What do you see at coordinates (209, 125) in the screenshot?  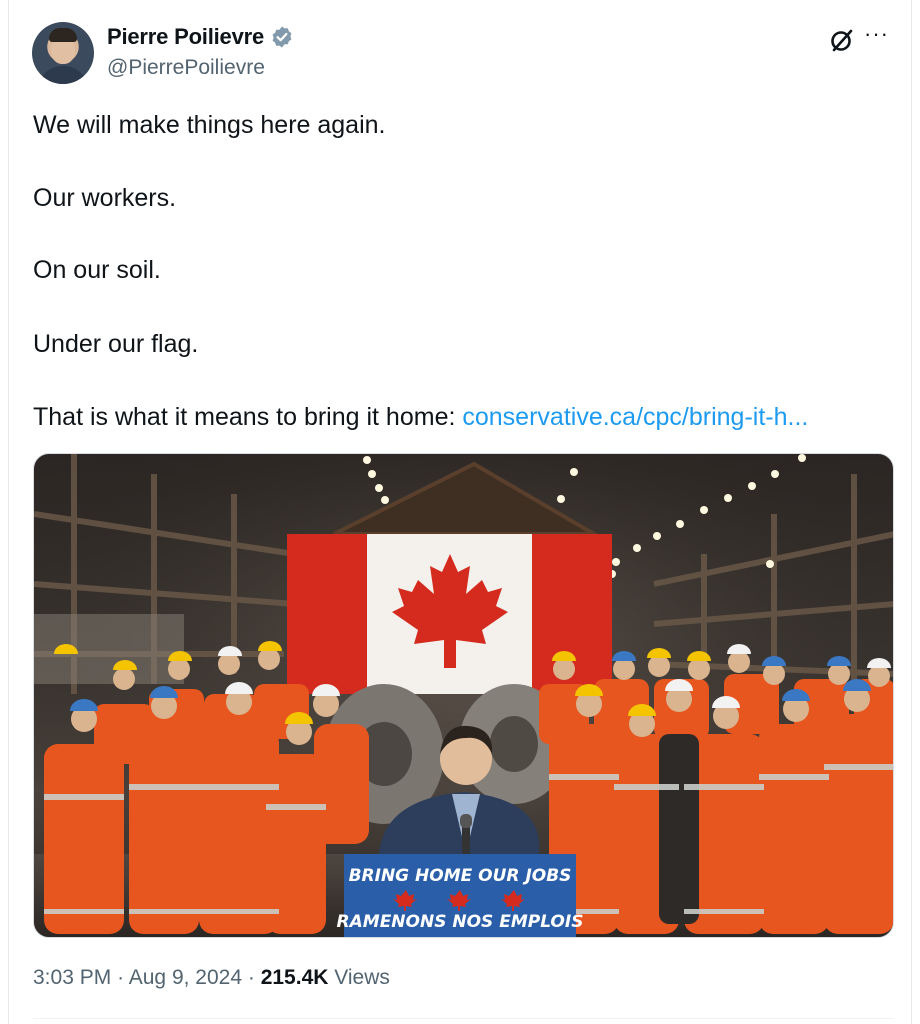 I see `tweet-line-1: We will make things here again.` at bounding box center [209, 125].